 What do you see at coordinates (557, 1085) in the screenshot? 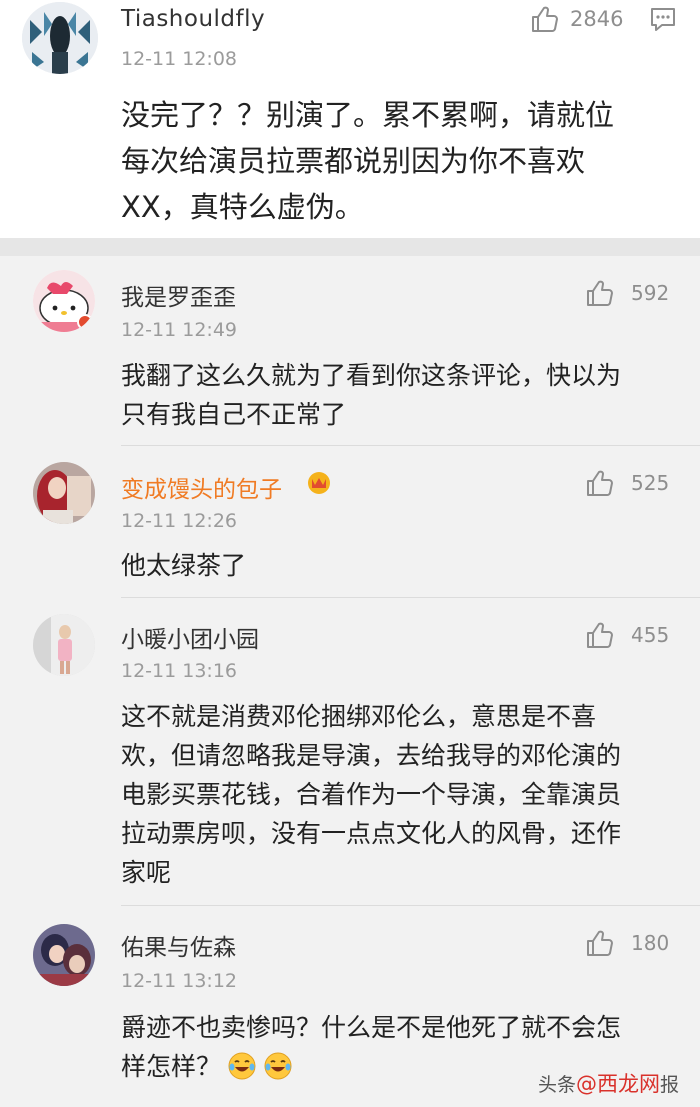
I see `watermark-prefix: 头条` at bounding box center [557, 1085].